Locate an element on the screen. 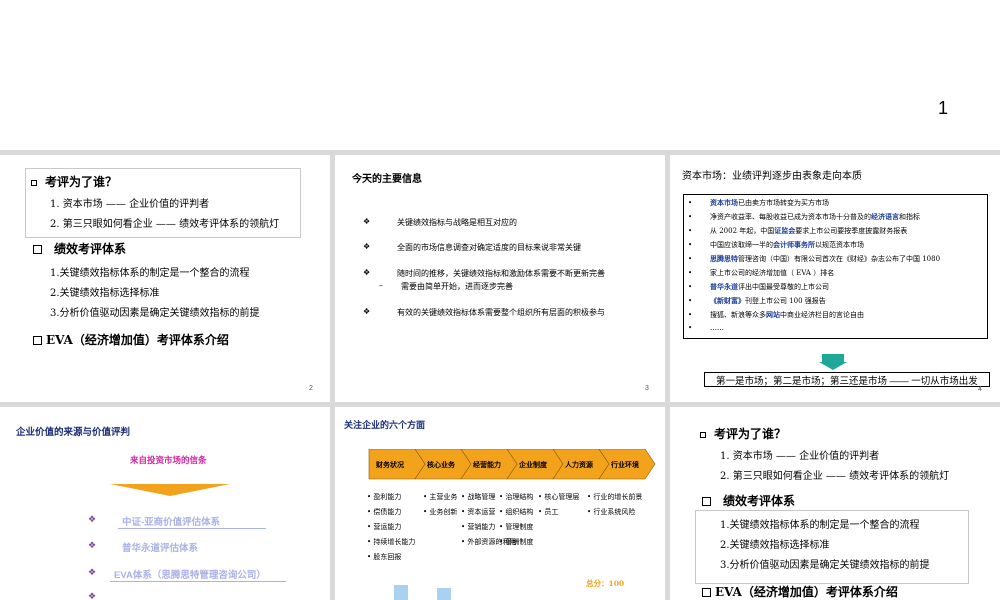 The height and width of the screenshot is (600, 1000). process-step-label: 企业制度 is located at coordinates (533, 464).